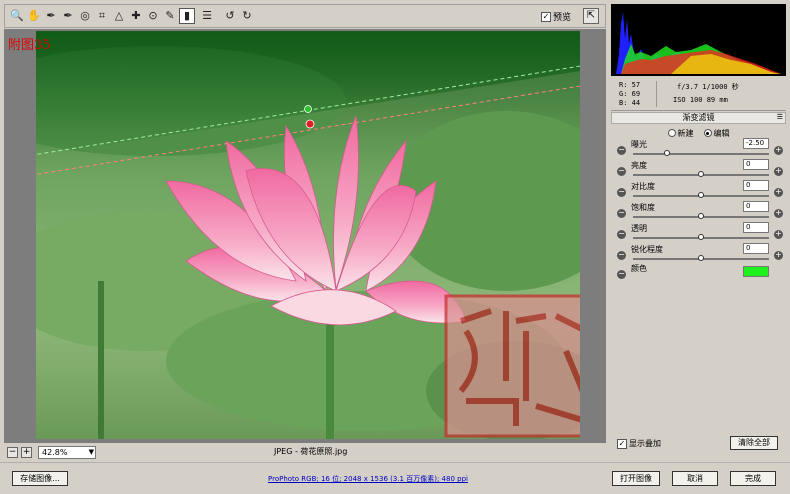 This screenshot has height=494, width=790. Describe the element at coordinates (621, 274) in the screenshot. I see `color-minus-icon: −` at that location.